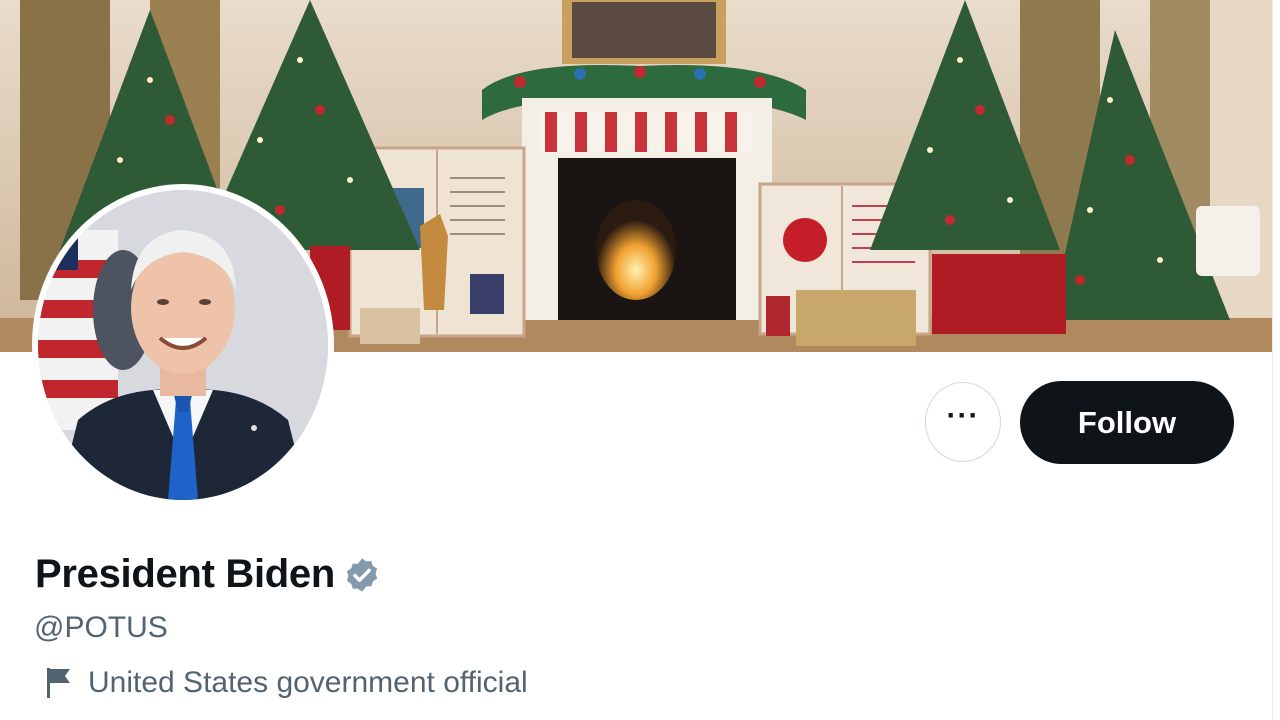 The height and width of the screenshot is (720, 1280). What do you see at coordinates (308, 682) in the screenshot?
I see `affiliation-label-text: United States government official` at bounding box center [308, 682].